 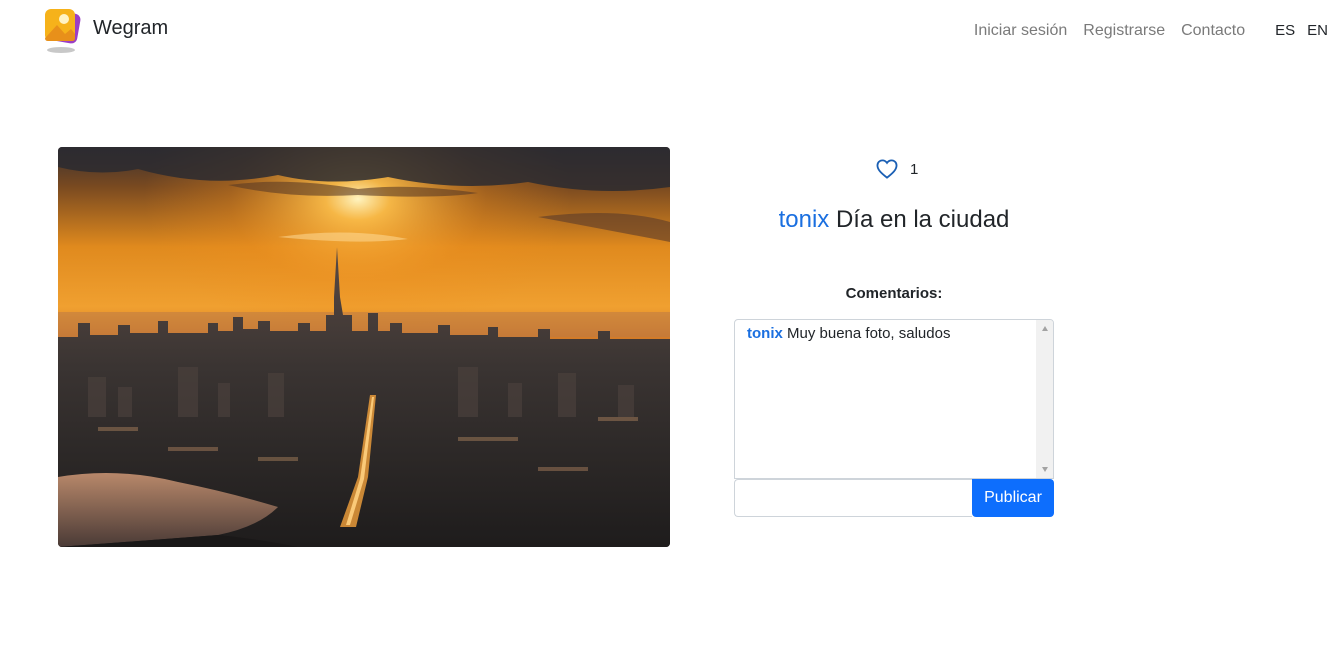 What do you see at coordinates (1044, 399) in the screenshot?
I see `comments-scrollbar` at bounding box center [1044, 399].